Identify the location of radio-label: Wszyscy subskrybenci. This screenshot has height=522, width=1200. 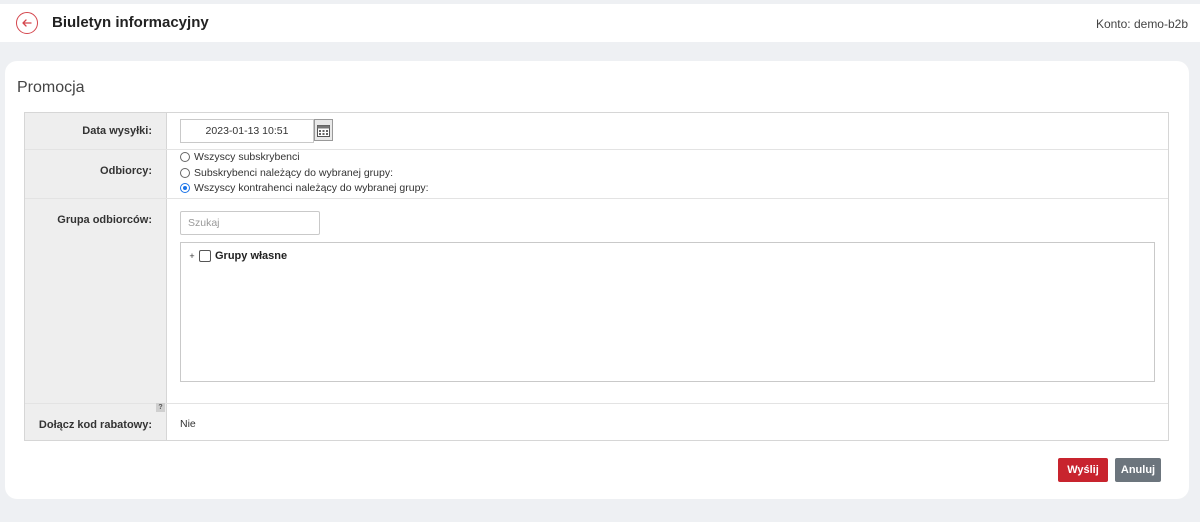
(247, 157).